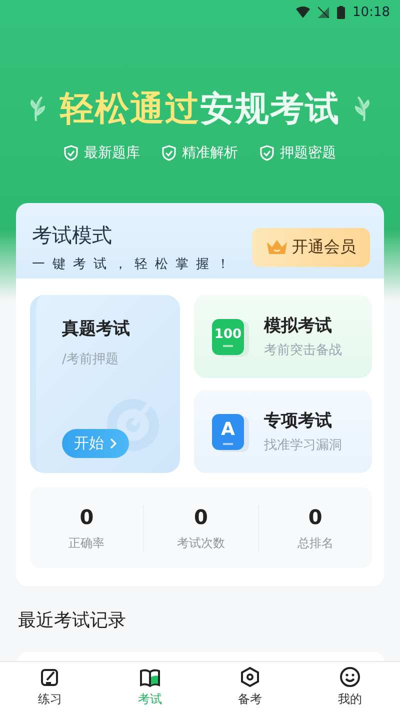 The width and height of the screenshot is (400, 712). Describe the element at coordinates (210, 153) in the screenshot. I see `feature-label: 精准解析` at that location.